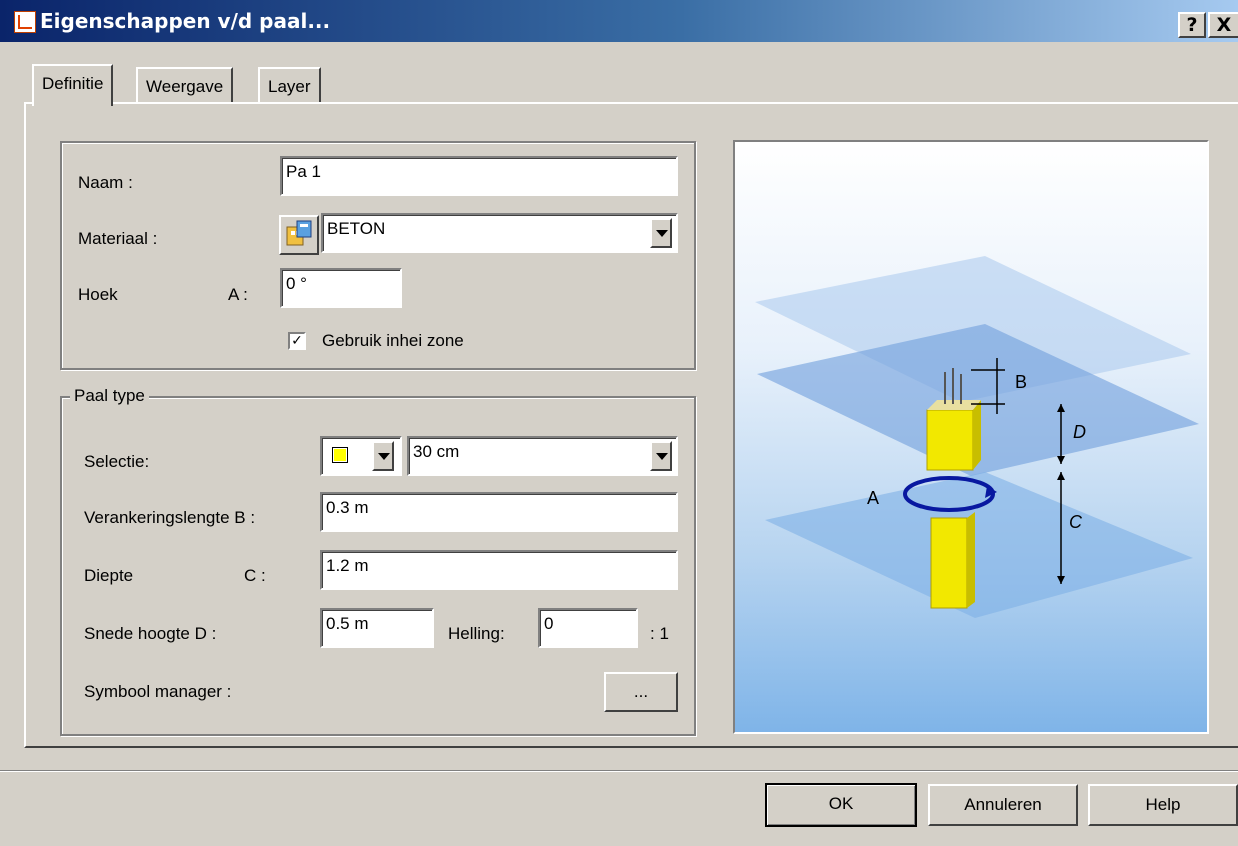  Describe the element at coordinates (542, 456) in the screenshot. I see `selectie-select: 30 cm` at that location.